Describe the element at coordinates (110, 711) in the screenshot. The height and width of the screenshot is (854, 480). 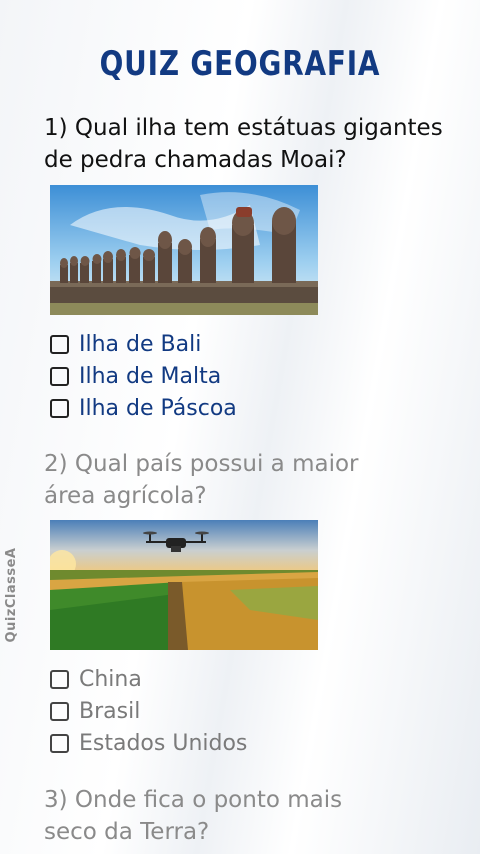
I see `option-label: Brasil` at that location.